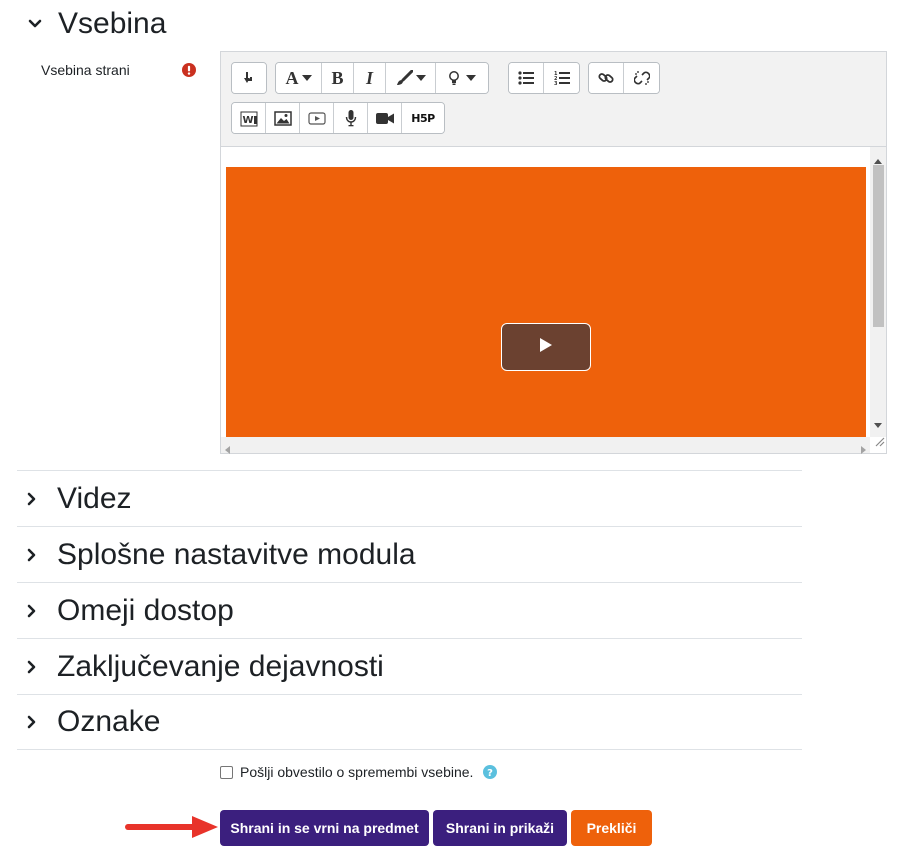  I want to click on help-icon: ?, so click(490, 772).